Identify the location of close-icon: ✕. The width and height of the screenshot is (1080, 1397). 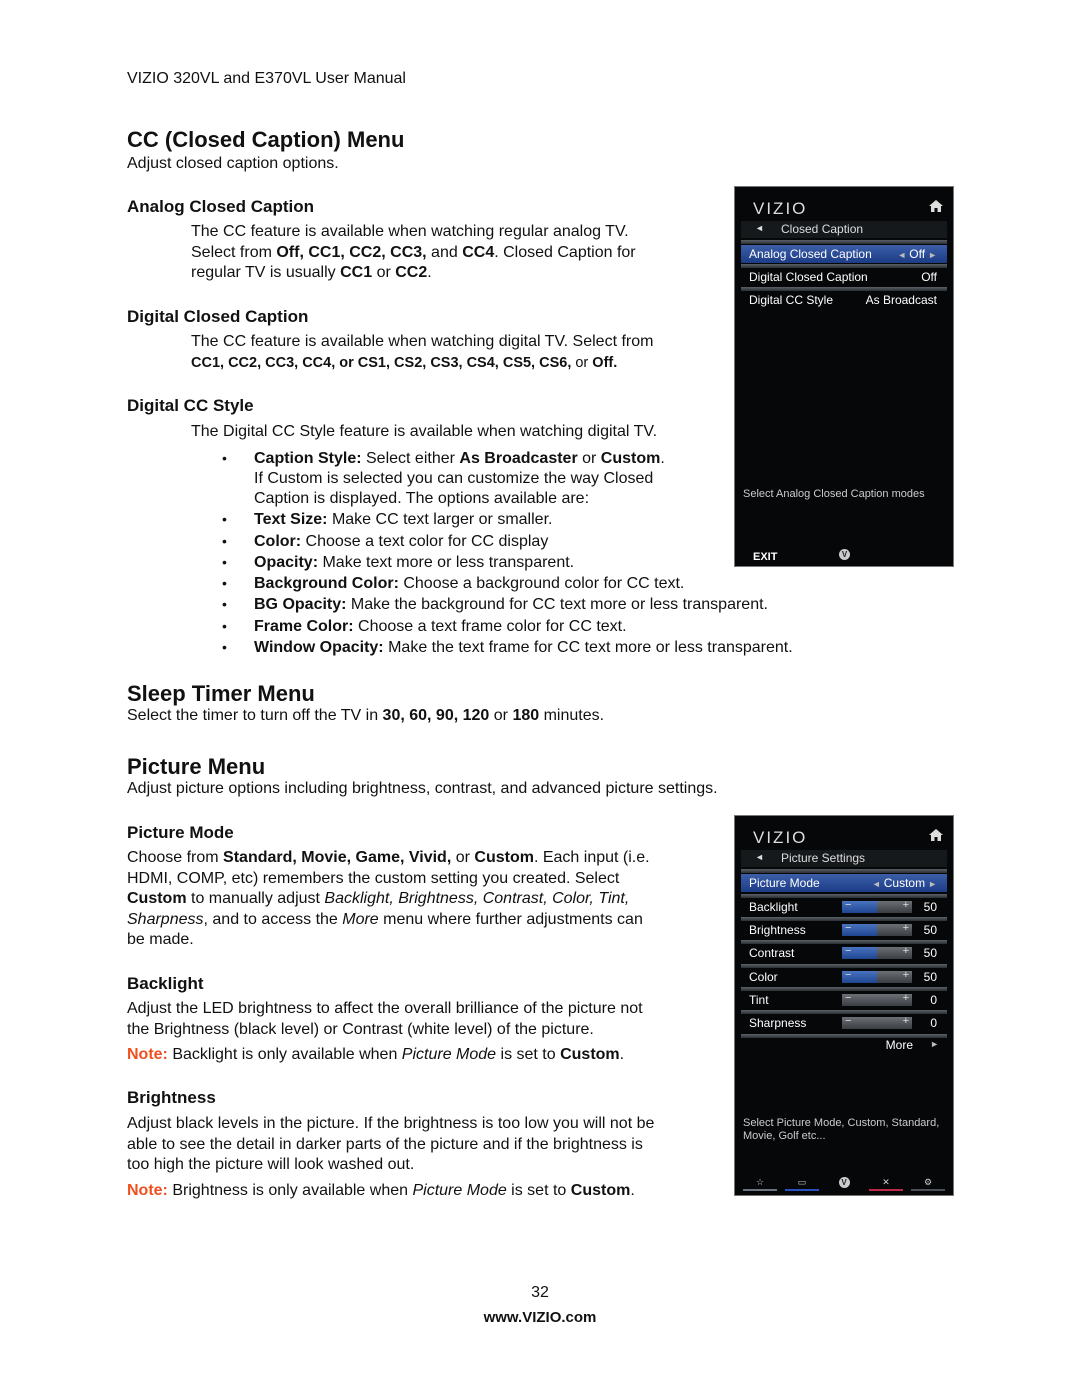
(886, 1184).